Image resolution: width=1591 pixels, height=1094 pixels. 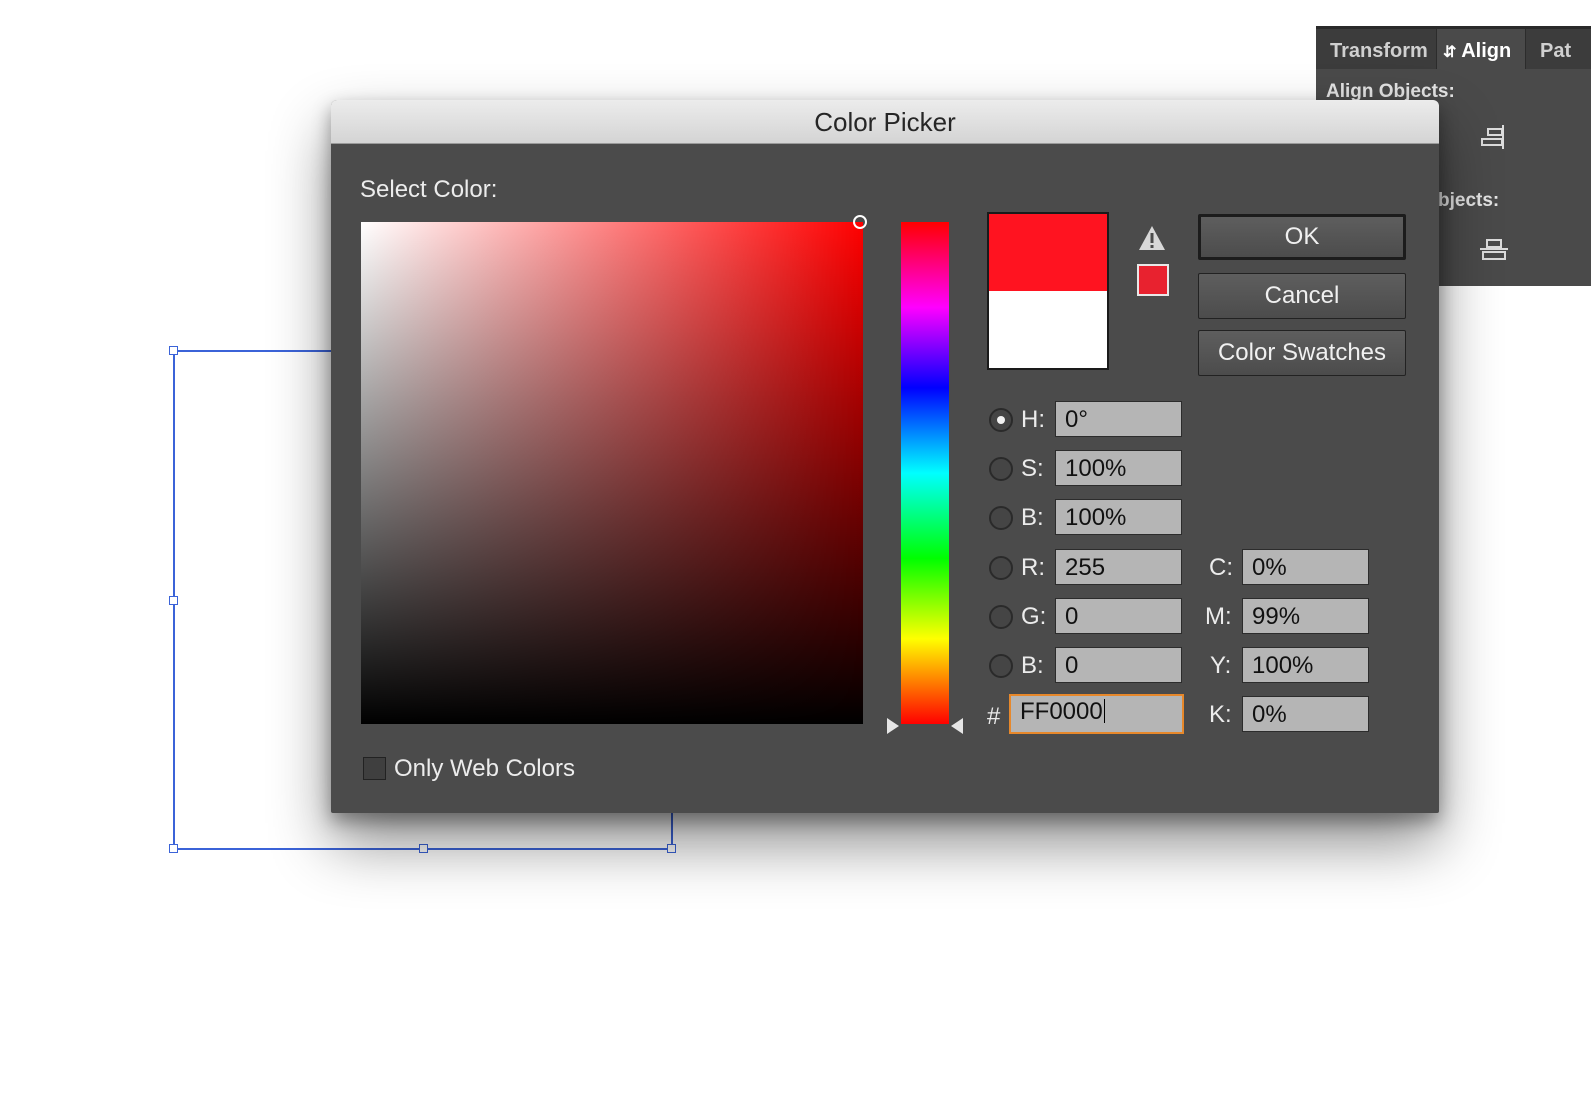 What do you see at coordinates (1221, 665) in the screenshot?
I see `yellow-label: Y:` at bounding box center [1221, 665].